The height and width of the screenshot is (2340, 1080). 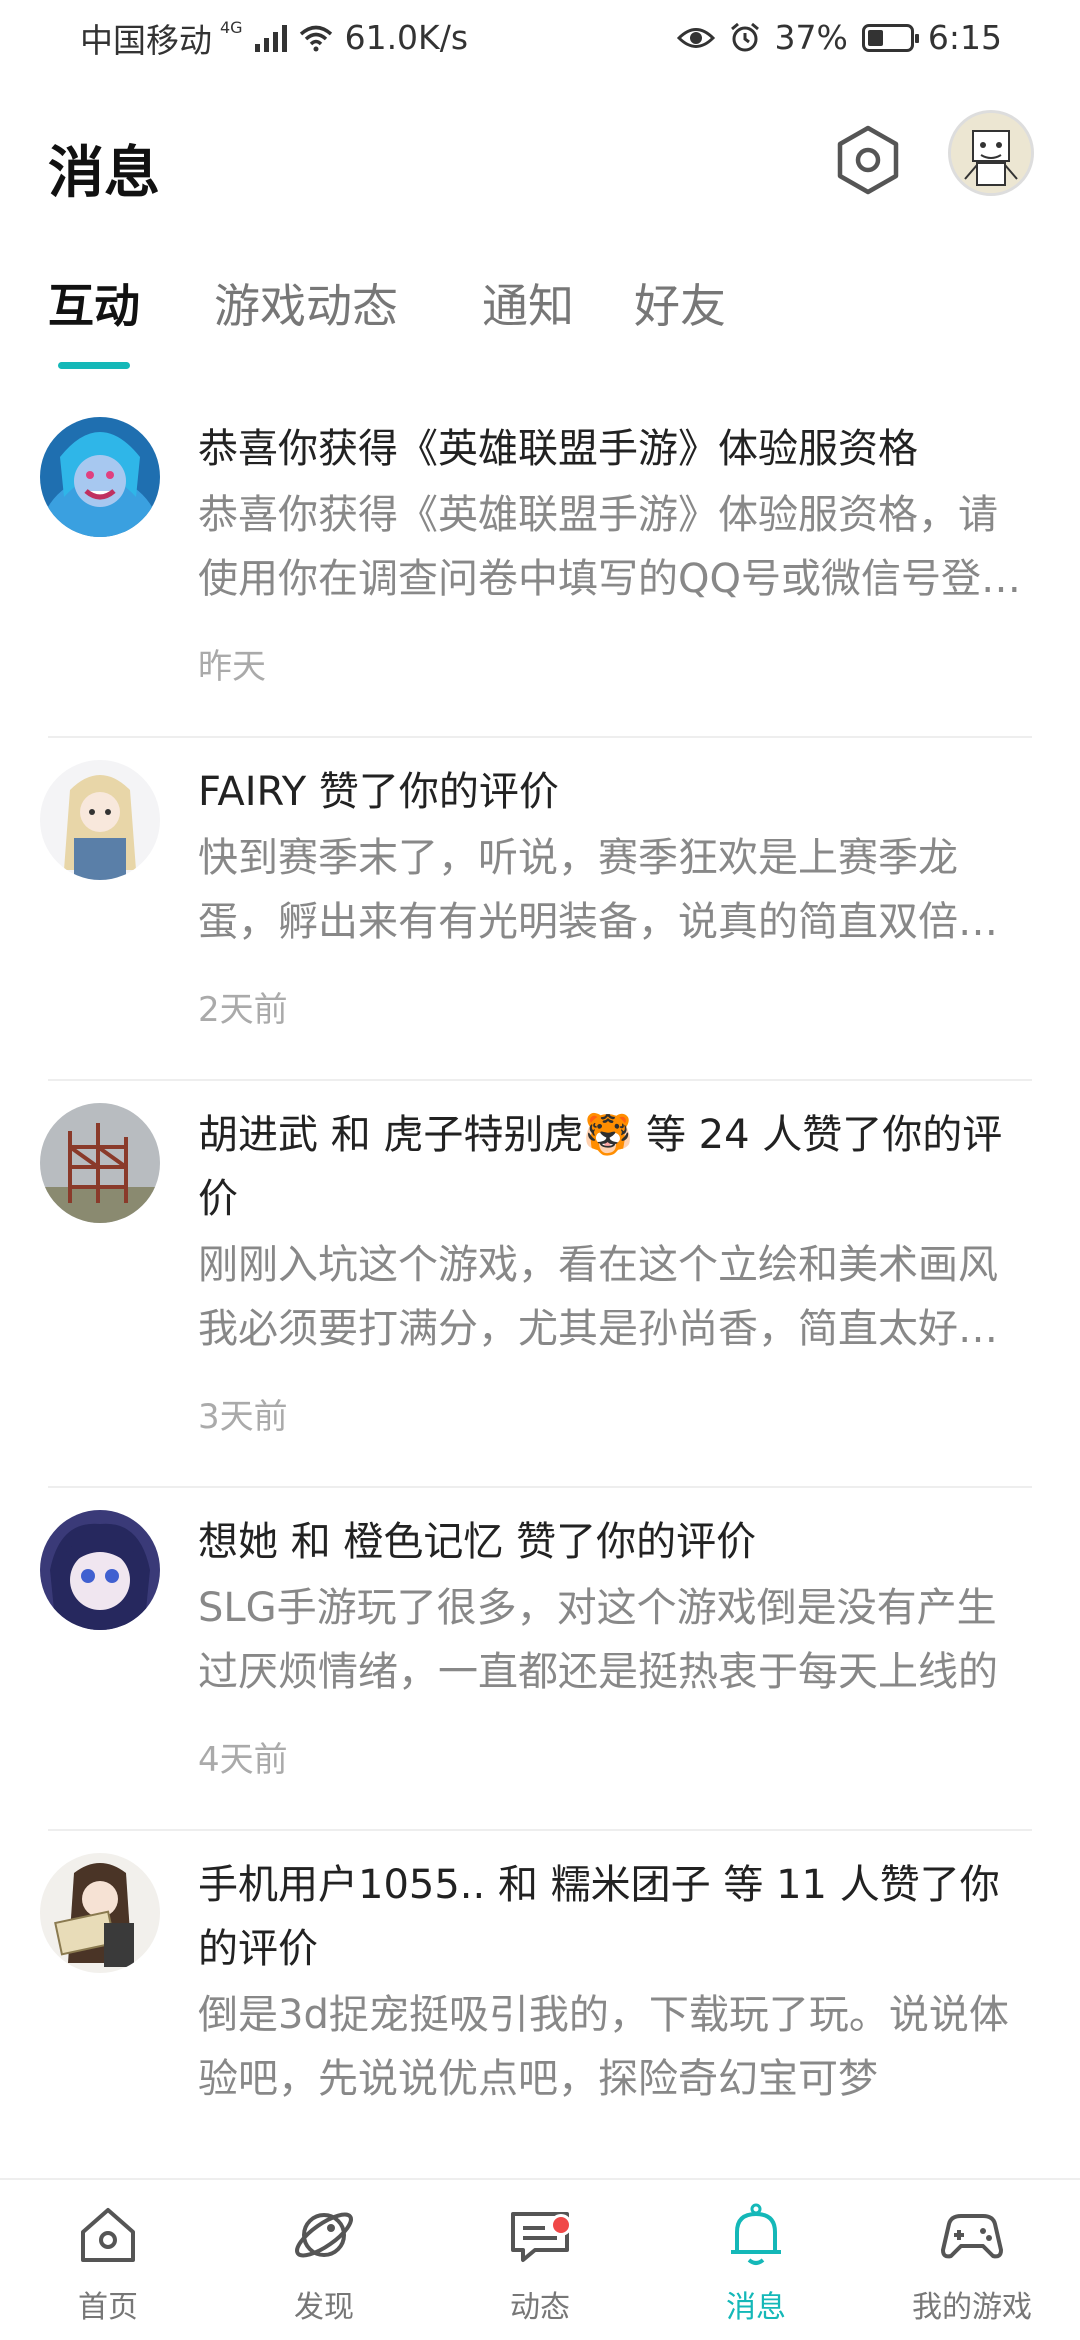 What do you see at coordinates (680, 303) in the screenshot?
I see `tab-friends: 好友` at bounding box center [680, 303].